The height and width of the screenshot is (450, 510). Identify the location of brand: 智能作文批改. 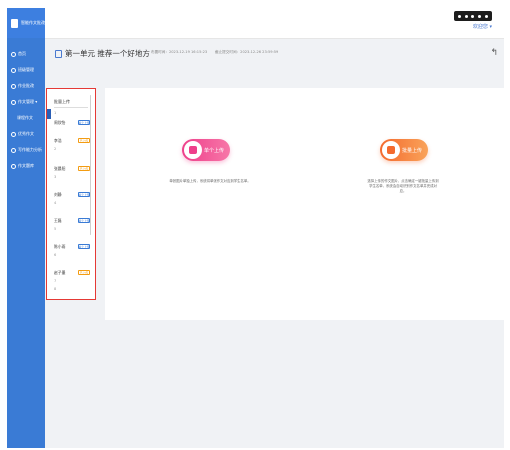
(26, 23).